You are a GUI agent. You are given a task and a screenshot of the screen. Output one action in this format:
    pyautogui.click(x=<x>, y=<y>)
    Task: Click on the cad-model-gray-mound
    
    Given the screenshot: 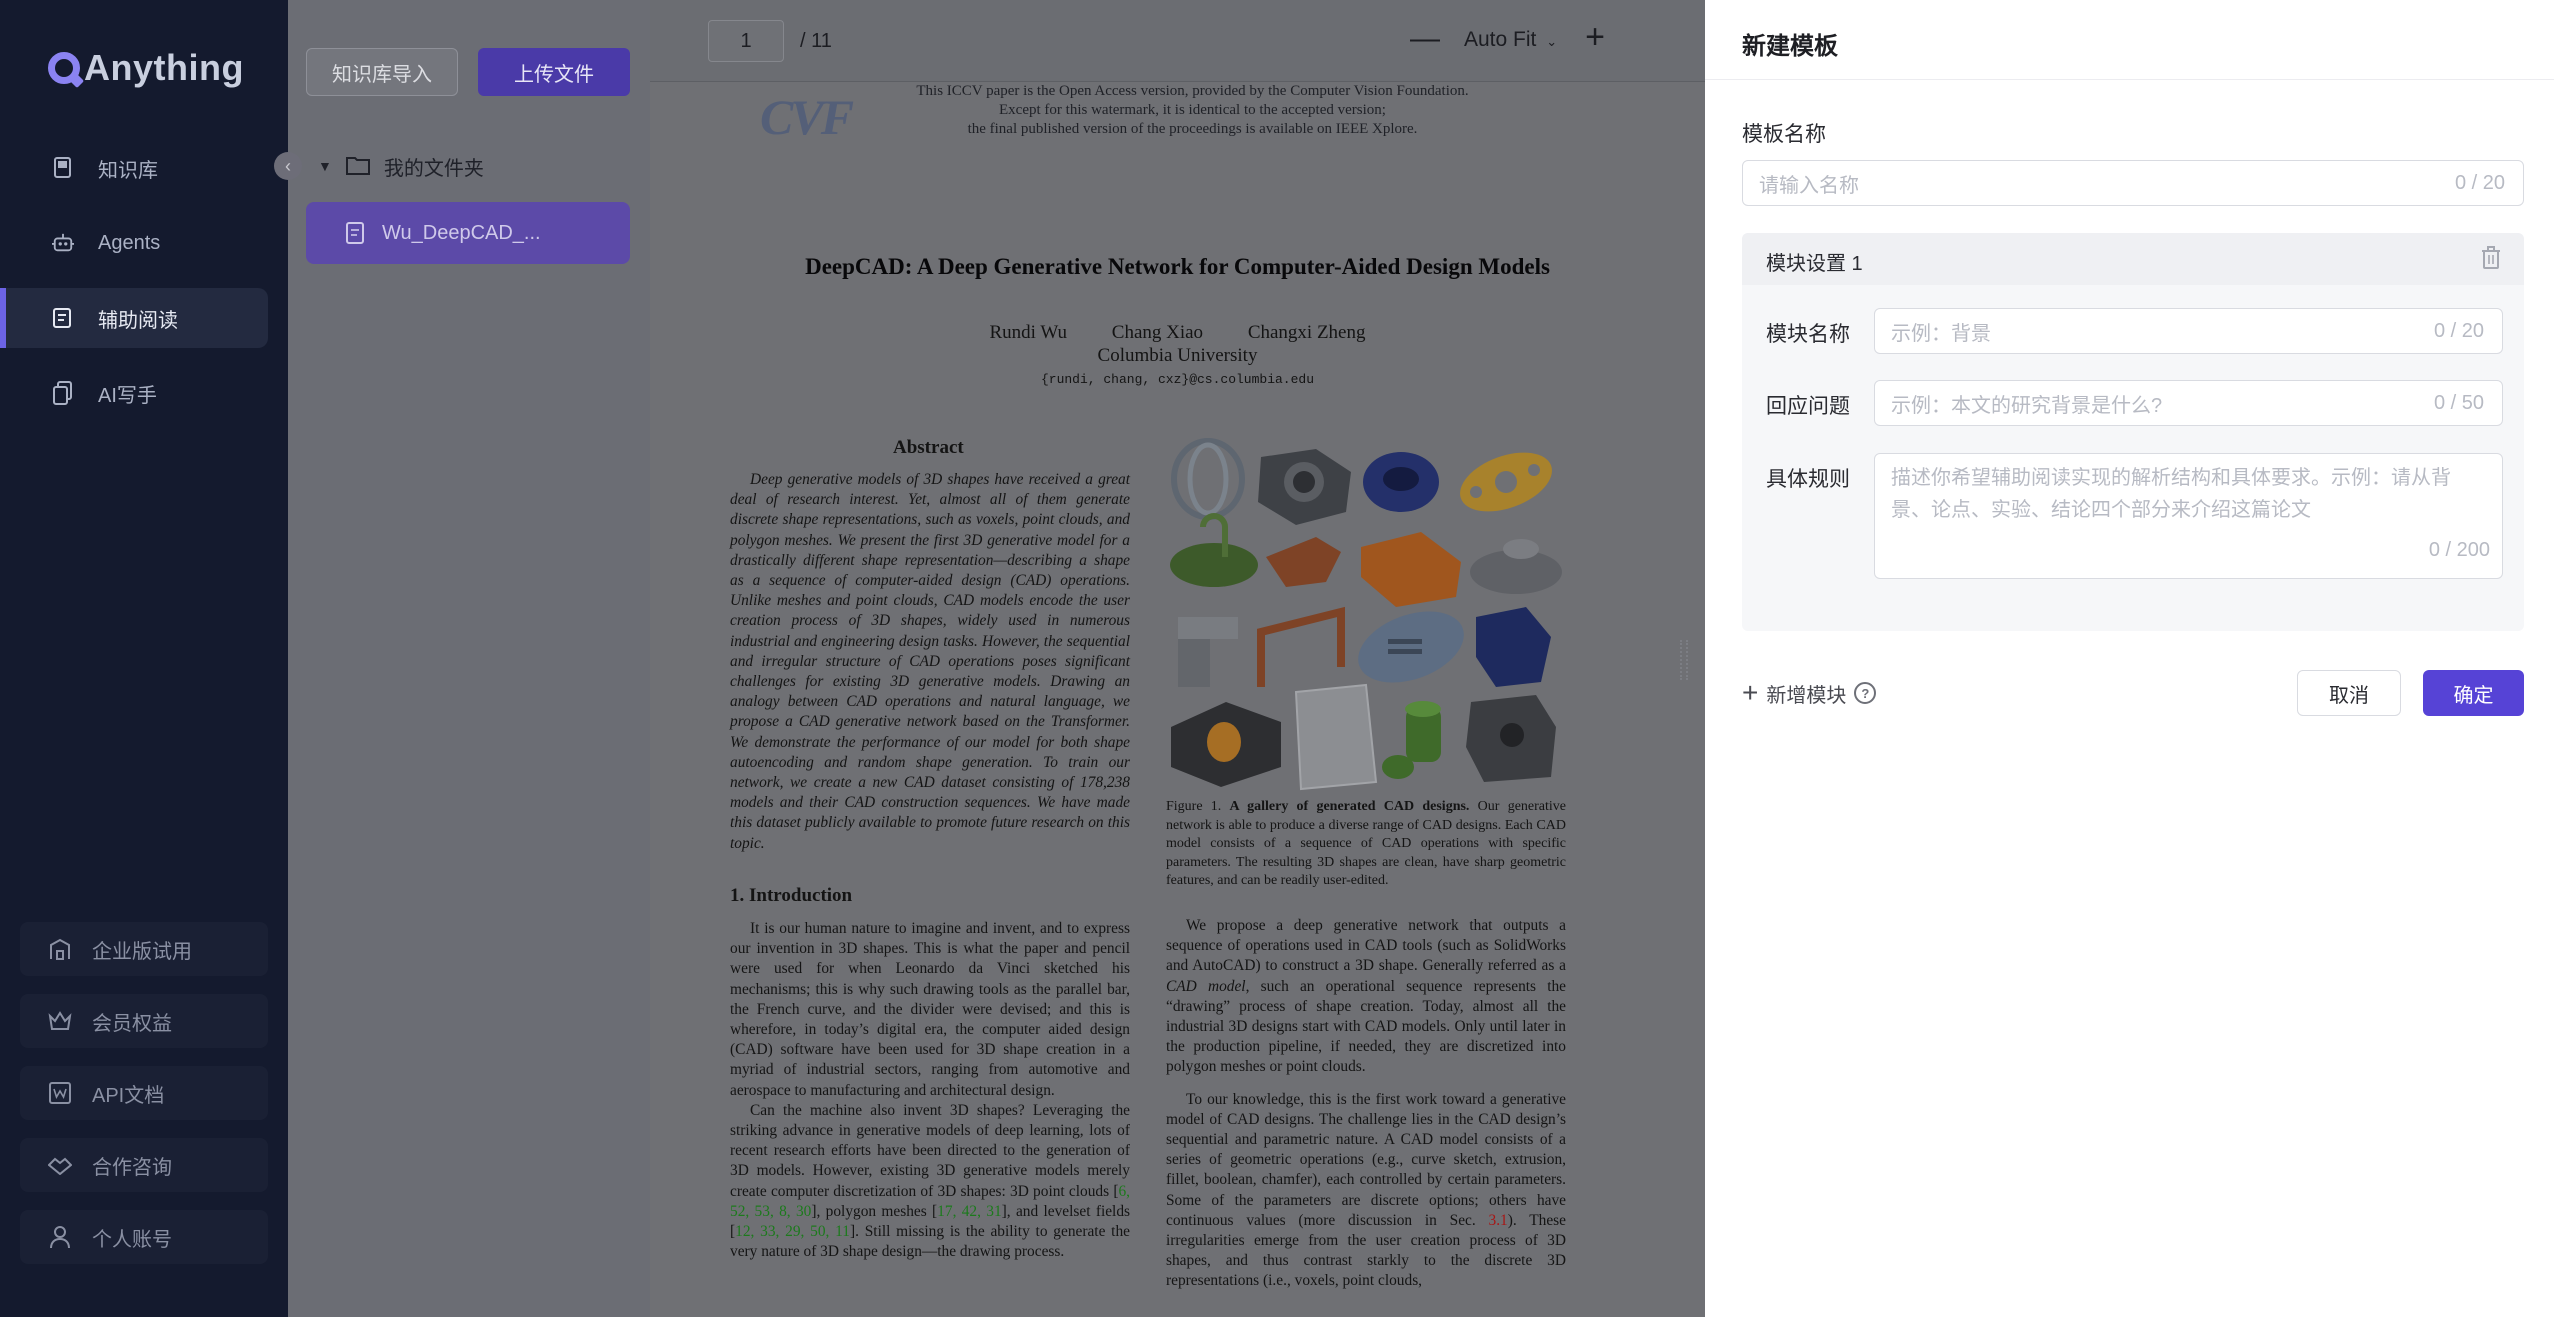 What is the action you would take?
    pyautogui.click(x=1516, y=566)
    